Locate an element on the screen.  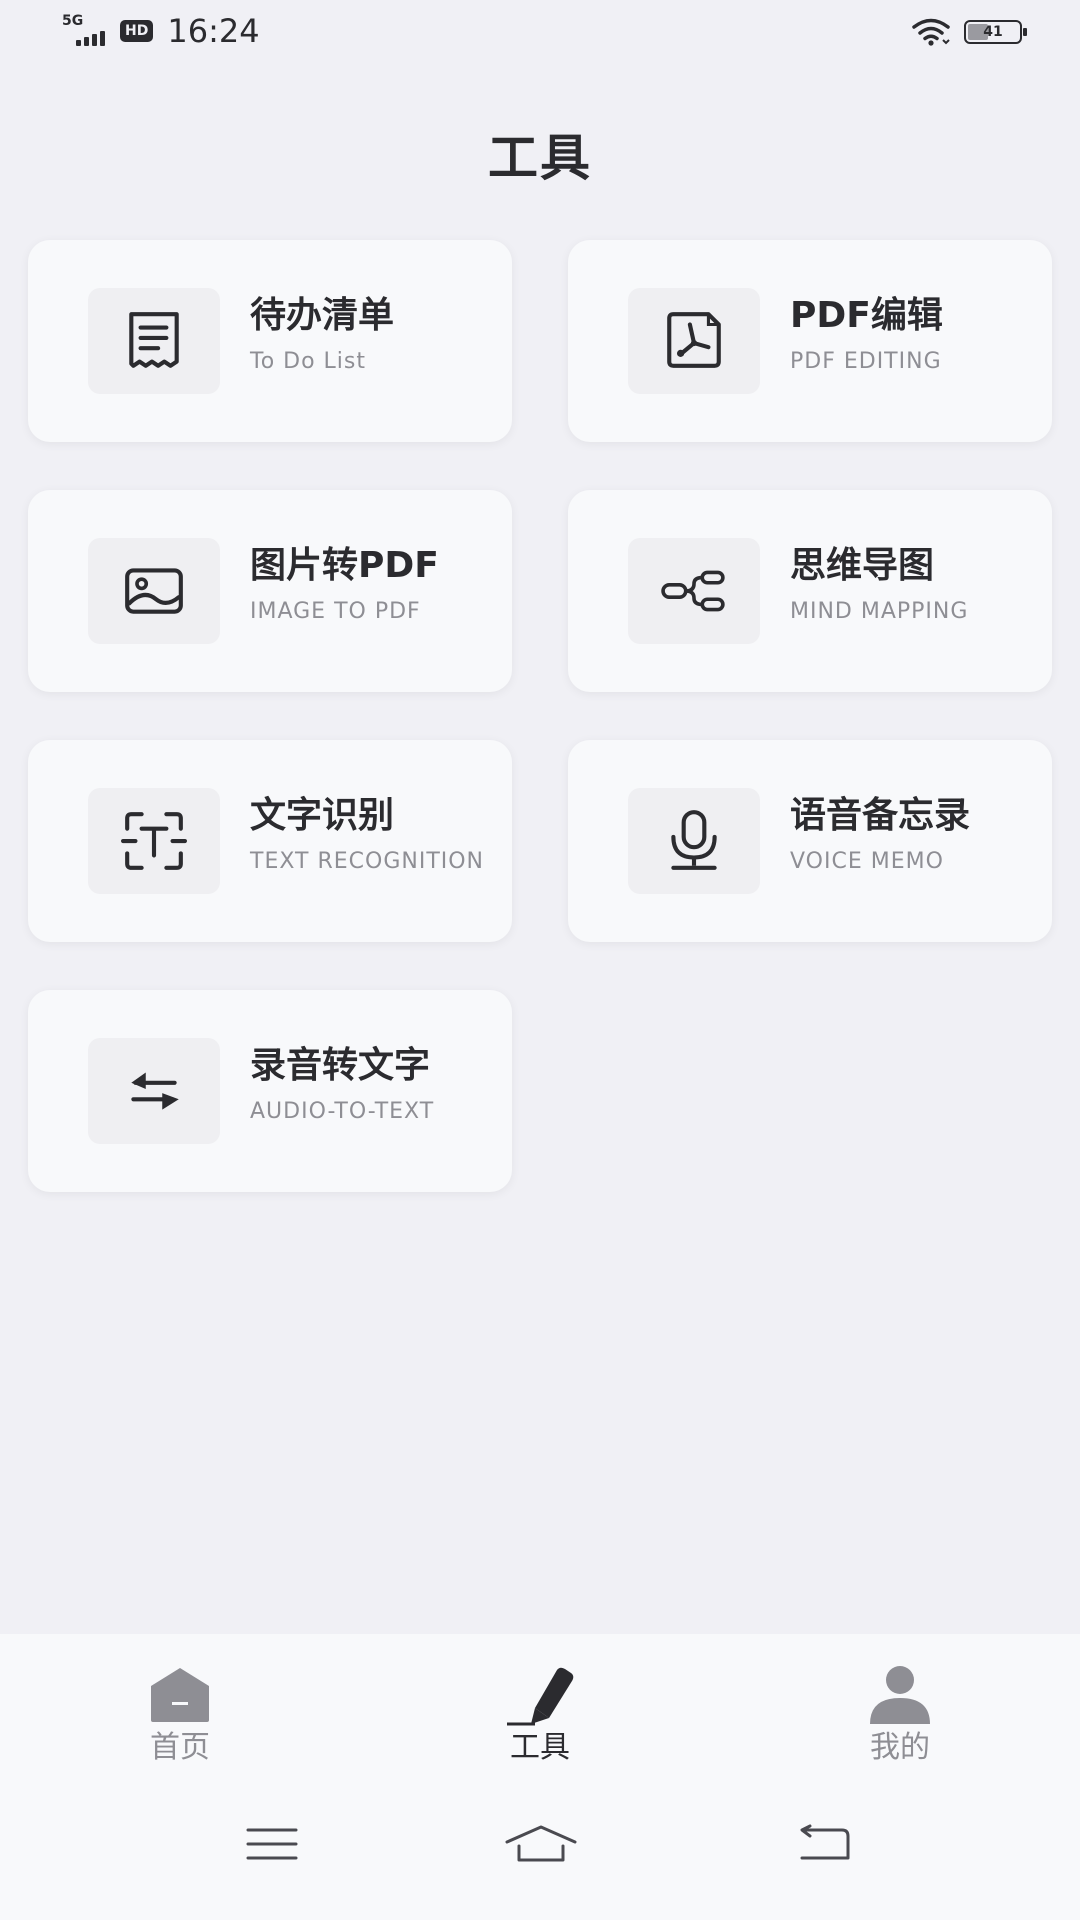
wifi-icon is located at coordinates (931, 32).